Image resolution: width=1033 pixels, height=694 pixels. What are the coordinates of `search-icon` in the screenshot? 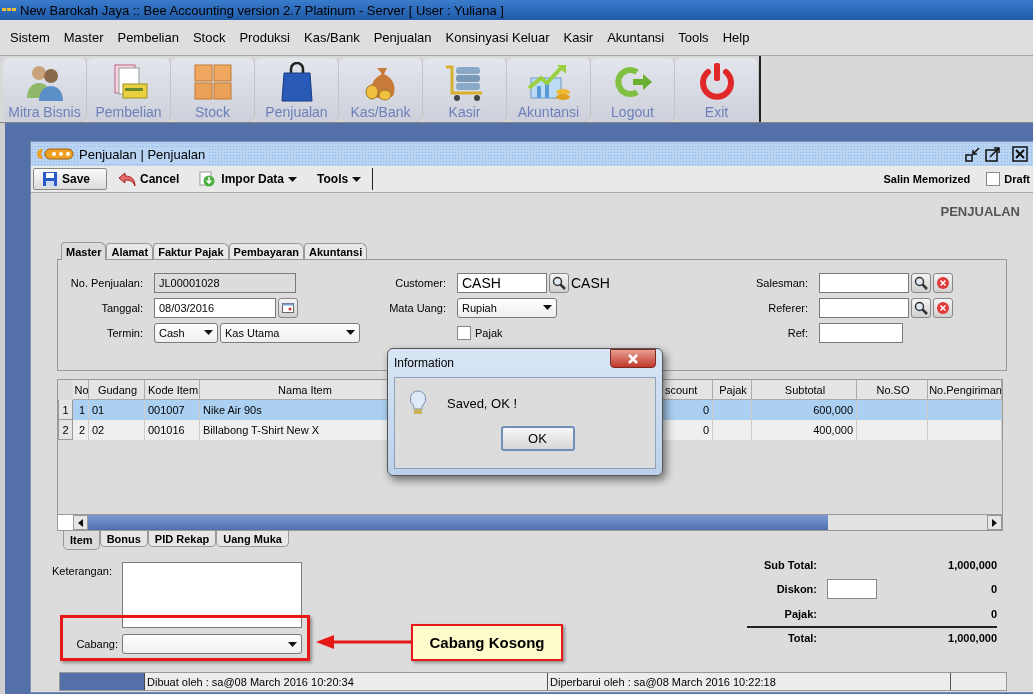 It's located at (921, 282).